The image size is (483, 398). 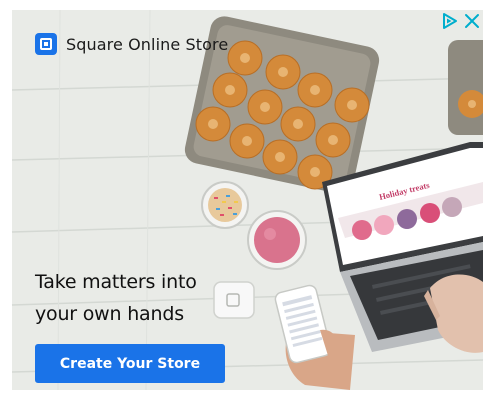 What do you see at coordinates (472, 21) in the screenshot?
I see `close-icon` at bounding box center [472, 21].